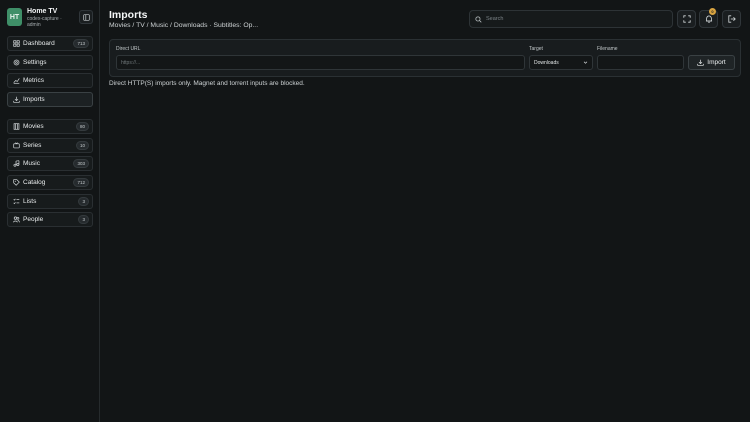 This screenshot has width=750, height=422. Describe the element at coordinates (50, 62) in the screenshot. I see `sidebar-item-settings: Settings` at that location.